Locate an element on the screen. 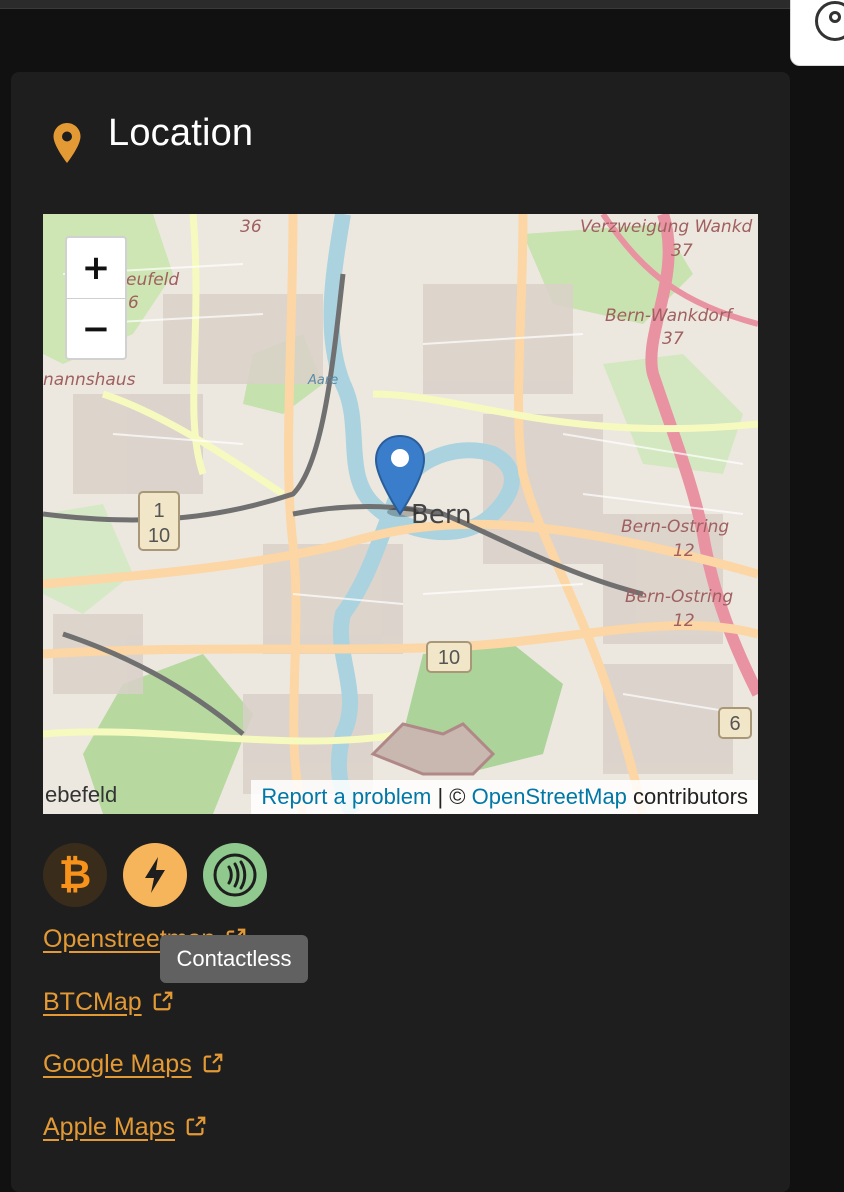 The height and width of the screenshot is (1192, 844). link-btcmap: BTCMap is located at coordinates (108, 1002).